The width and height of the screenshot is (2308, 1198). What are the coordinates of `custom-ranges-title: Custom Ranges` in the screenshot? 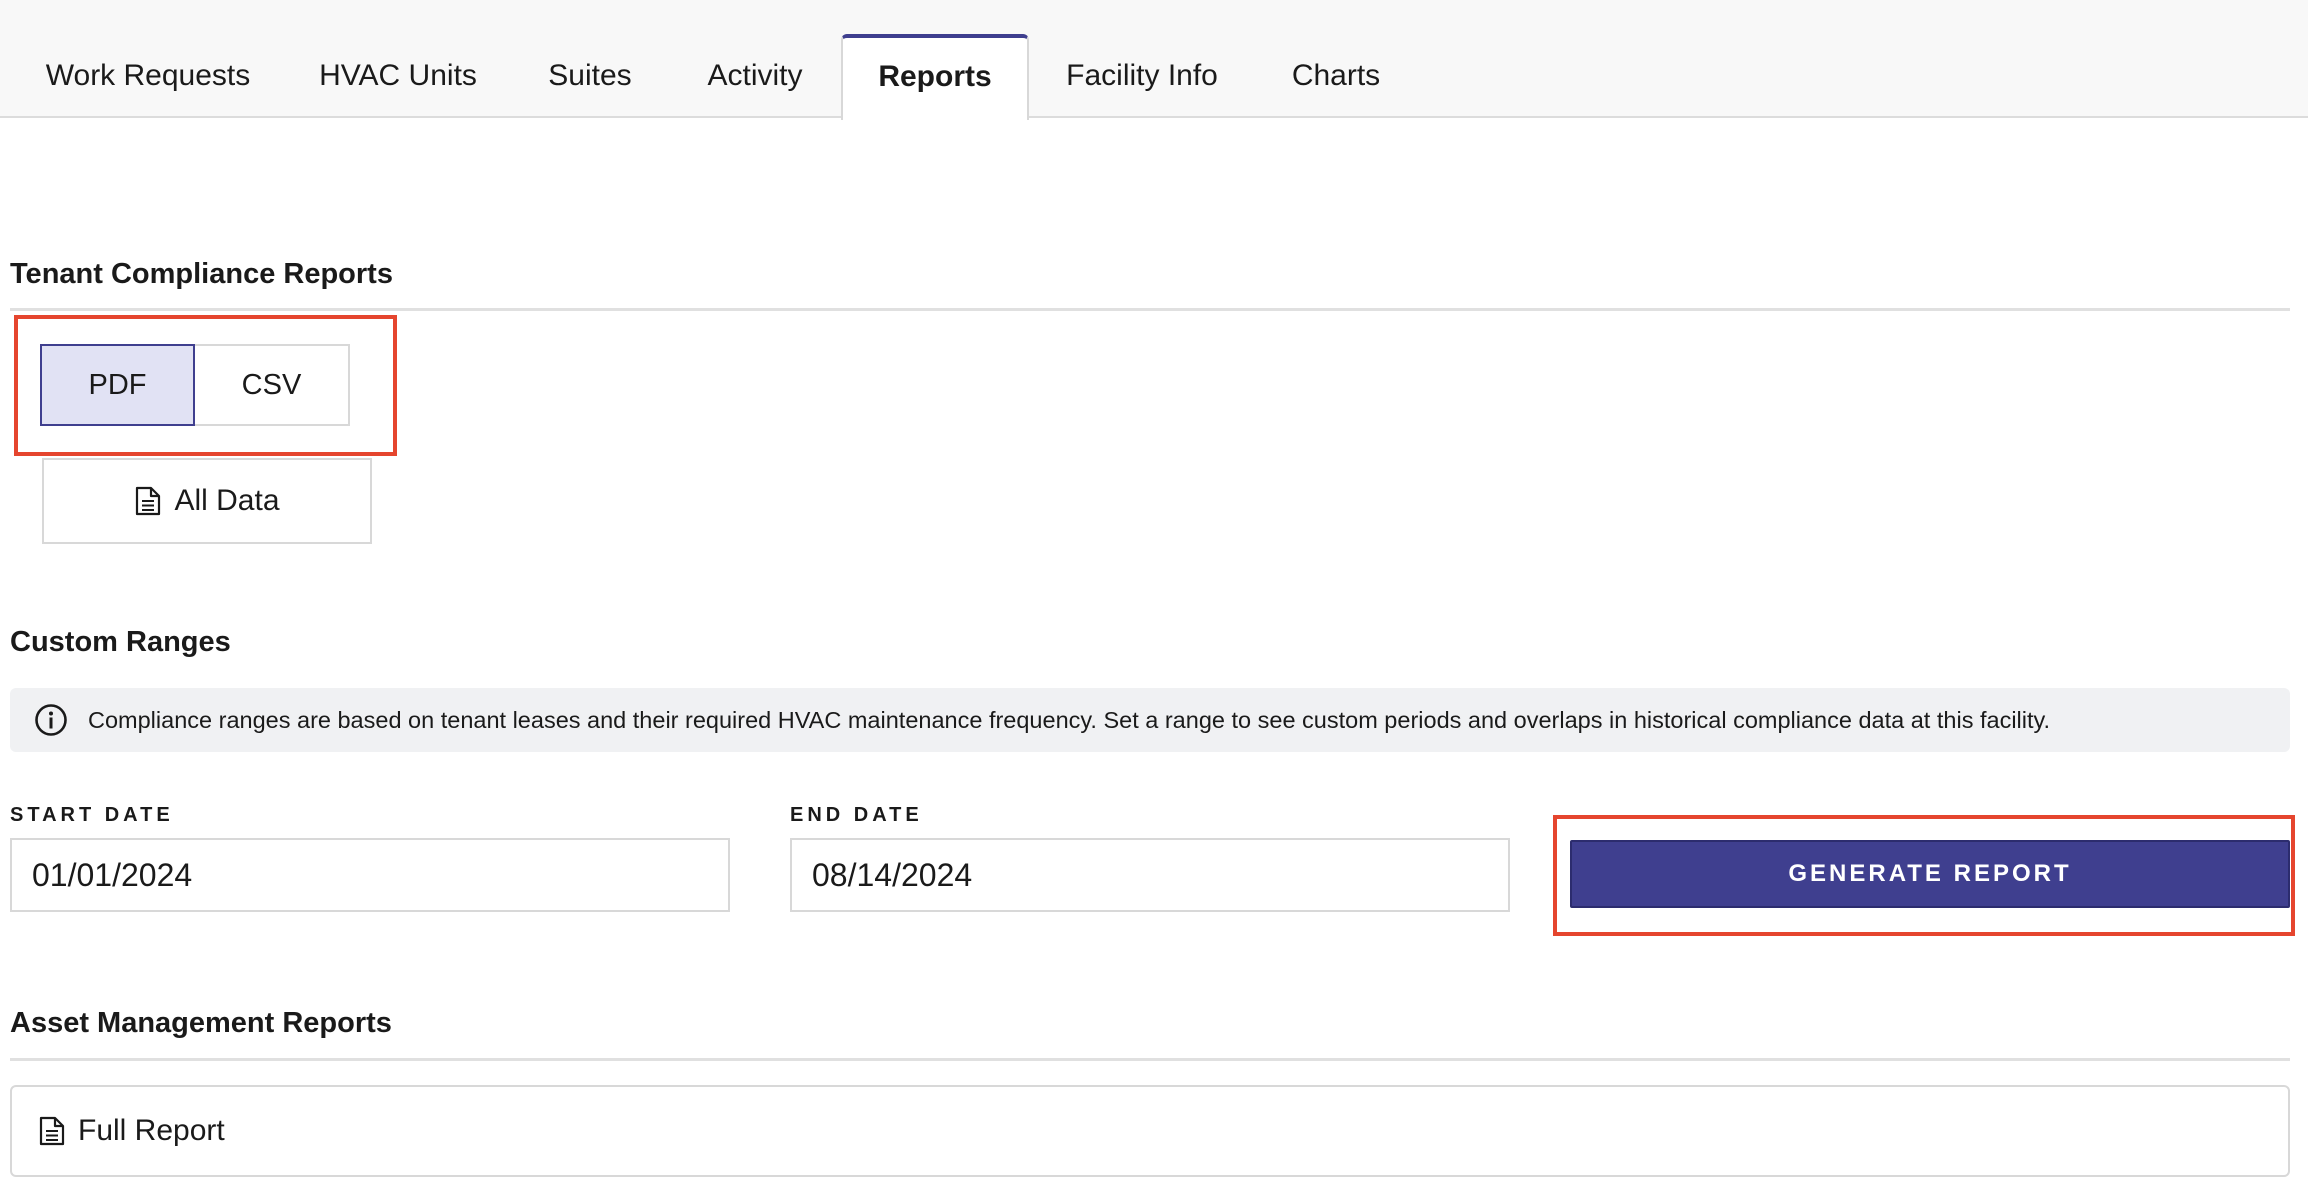 It's located at (120, 642).